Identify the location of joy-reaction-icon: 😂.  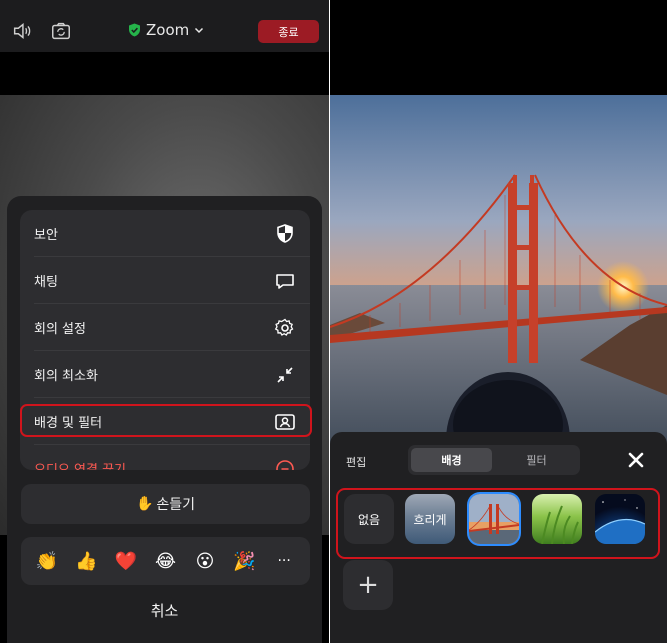
(165, 561).